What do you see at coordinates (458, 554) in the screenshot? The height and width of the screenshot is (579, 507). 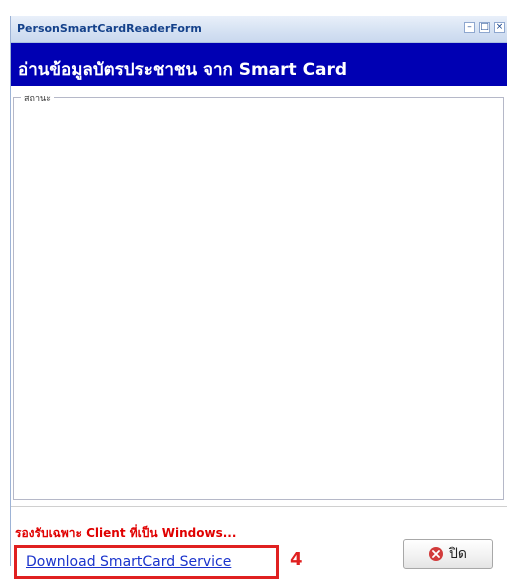 I see `close-form-button-label: ปิด` at bounding box center [458, 554].